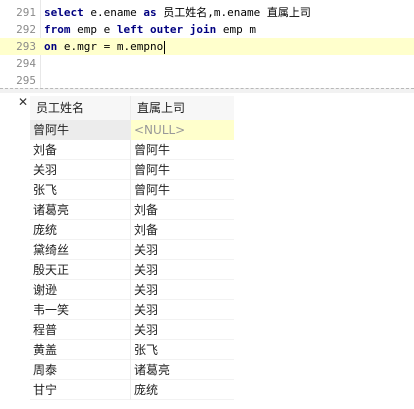 This screenshot has width=414, height=409. I want to click on table-row: 黄盖 张飞, so click(132, 350).